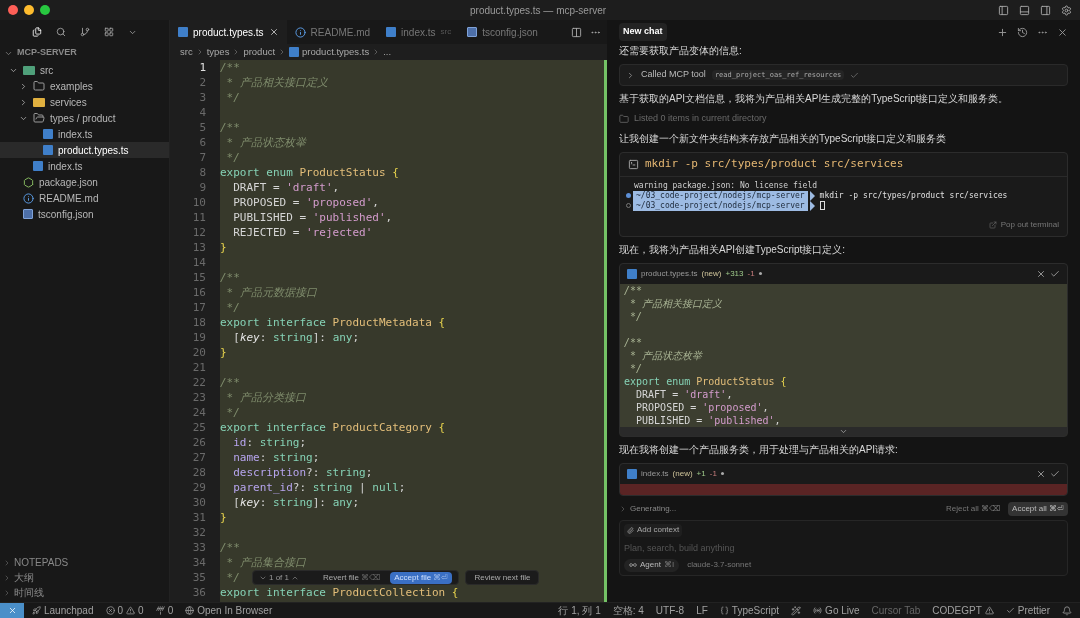  What do you see at coordinates (24, 577) in the screenshot?
I see `sidebar-section-header: 大纲` at bounding box center [24, 577].